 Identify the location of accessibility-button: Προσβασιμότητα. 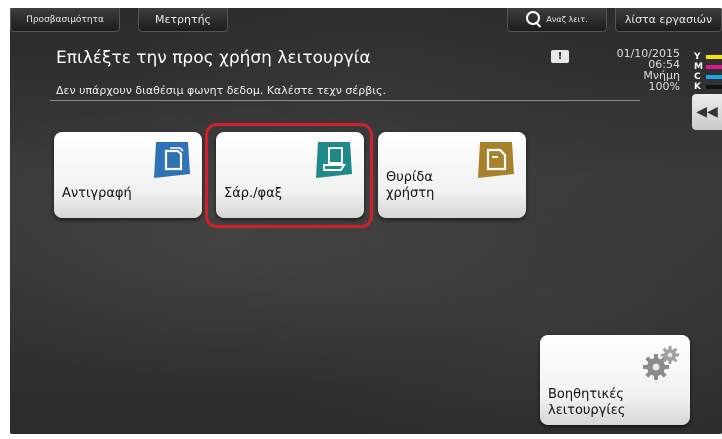
(65, 20).